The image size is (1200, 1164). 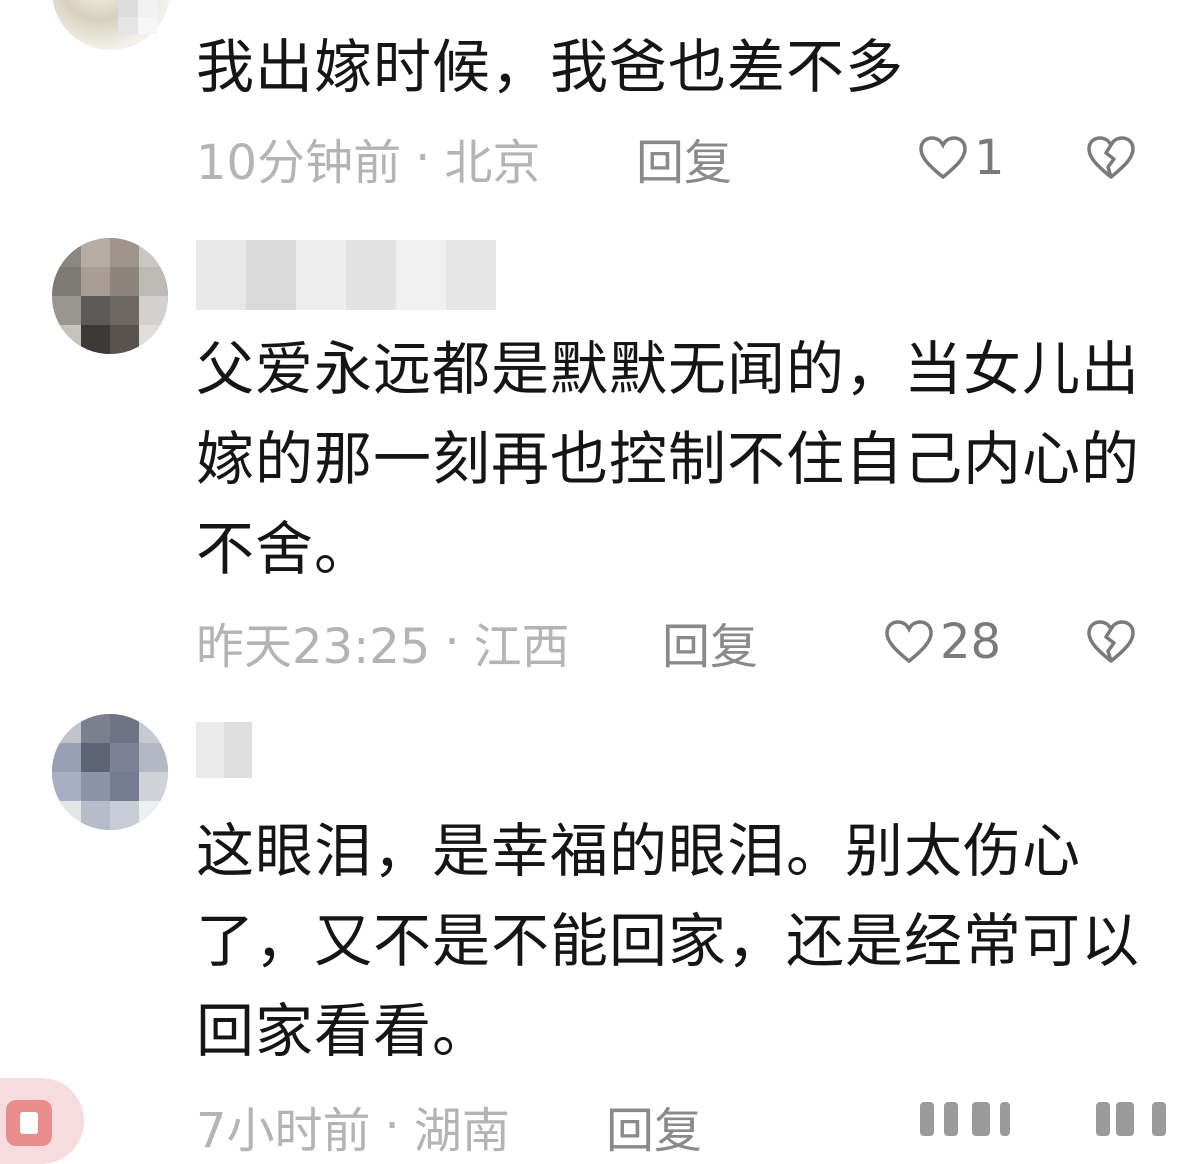 I want to click on comment-text: 我出嫁时候，我爸也差不多, so click(x=550, y=67).